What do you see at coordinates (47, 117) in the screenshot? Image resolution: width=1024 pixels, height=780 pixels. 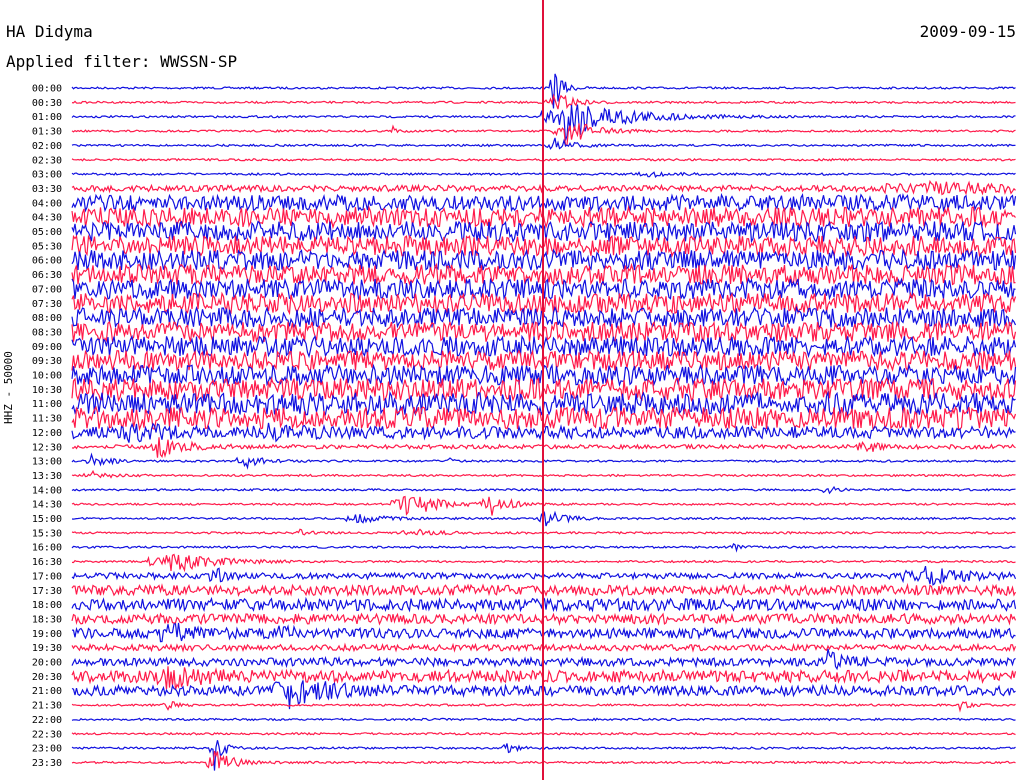 I see `time-label: 01:00` at bounding box center [47, 117].